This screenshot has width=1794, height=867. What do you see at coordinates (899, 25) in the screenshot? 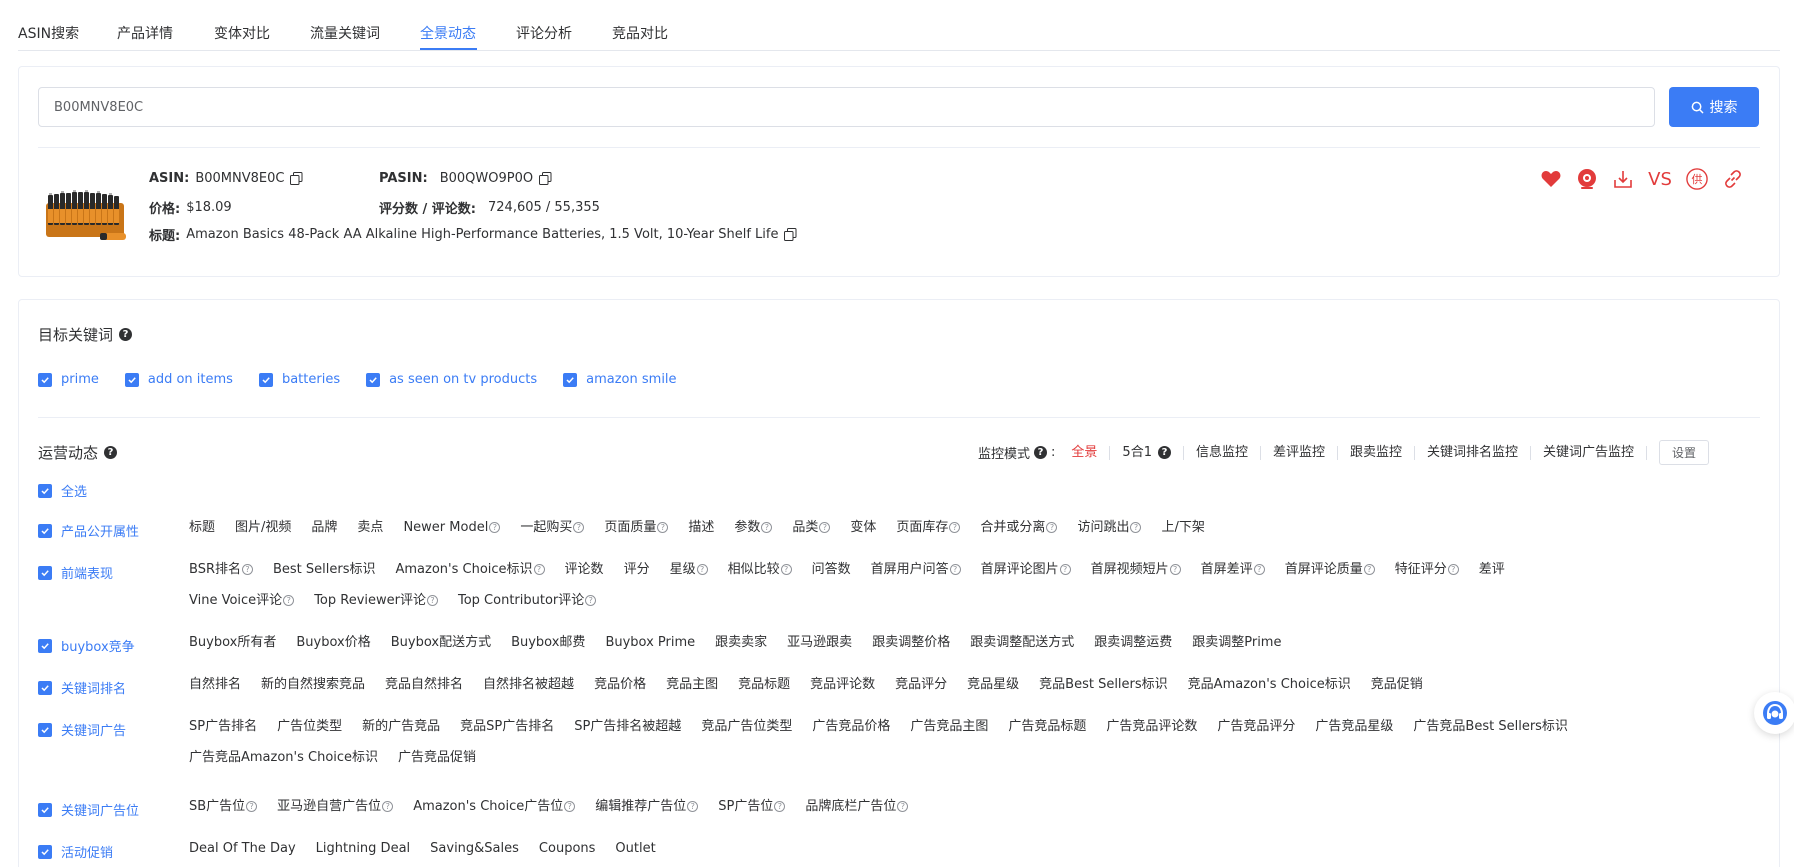
I see `tab-bar: ASIN搜索 产品详情 变体对比 流量关键词 全景动态 评论分析 竞品对比` at bounding box center [899, 25].